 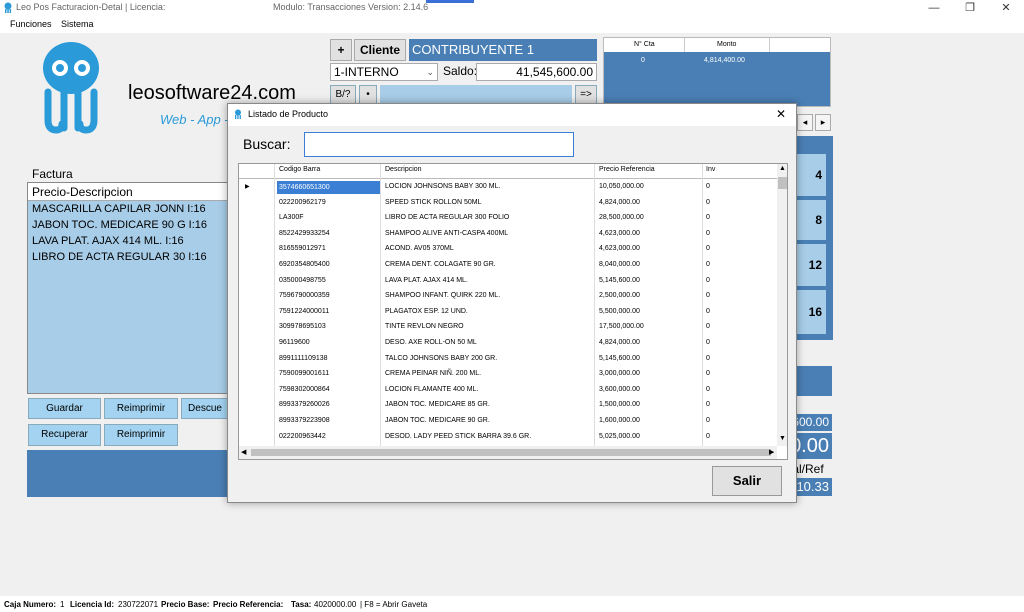 What do you see at coordinates (437, 404) in the screenshot?
I see `table-cell: JABON TOC. MEDICARE 85 GR.` at bounding box center [437, 404].